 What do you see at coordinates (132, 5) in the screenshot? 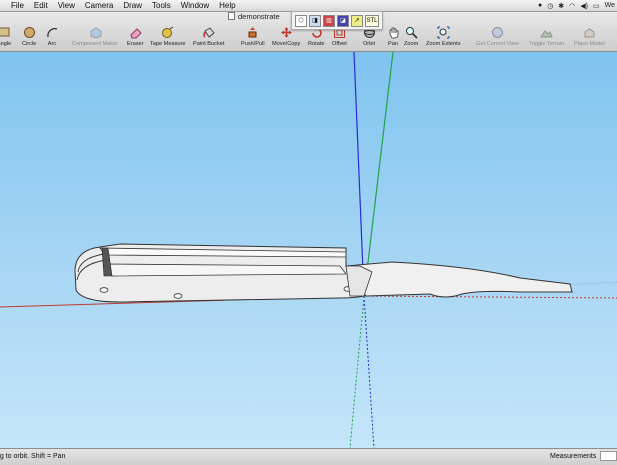
I see `menu-draw: Draw` at bounding box center [132, 5].